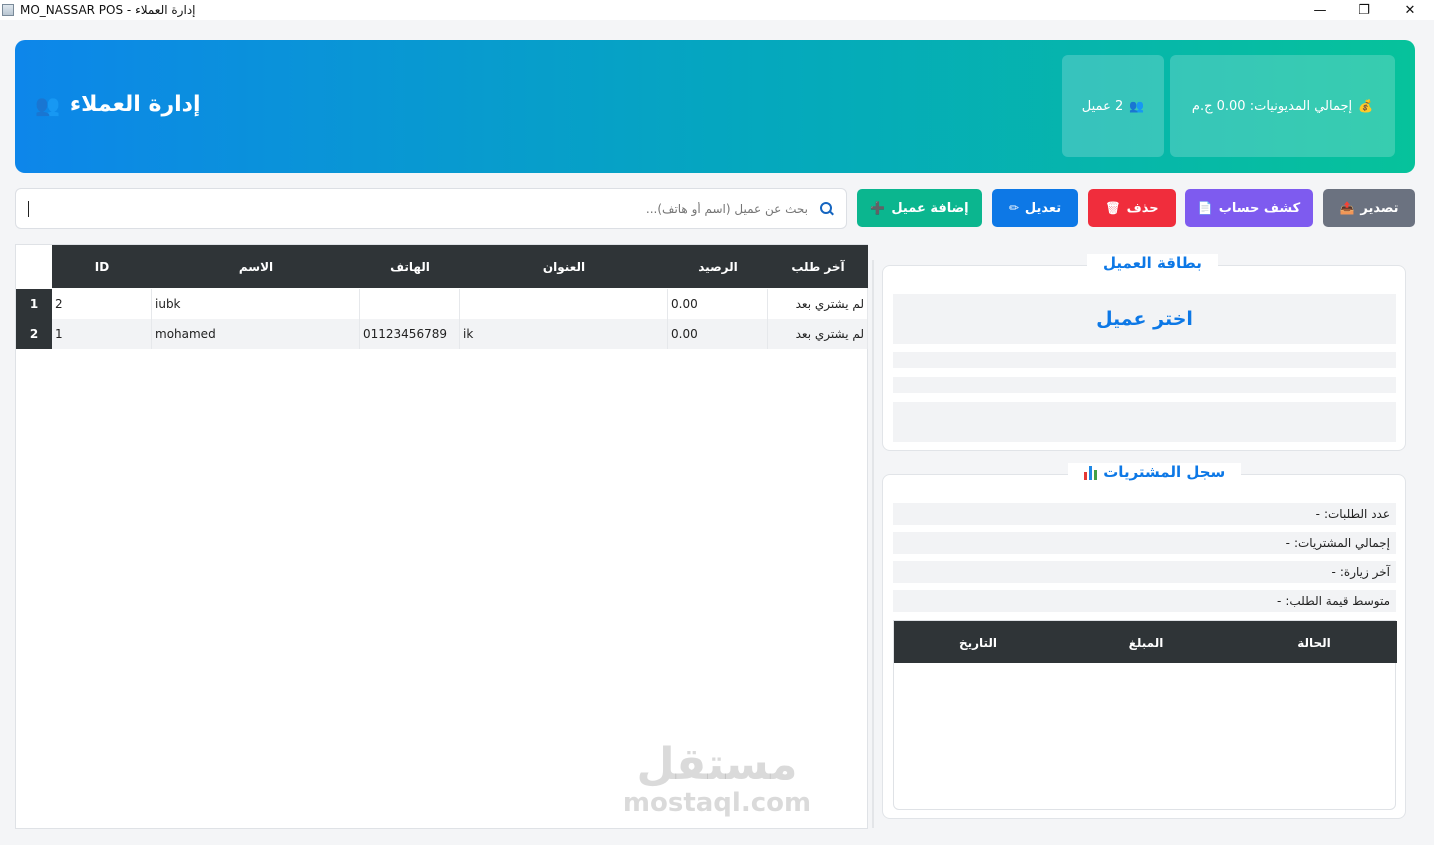  I want to click on cell-phone: 01123456789, so click(410, 334).